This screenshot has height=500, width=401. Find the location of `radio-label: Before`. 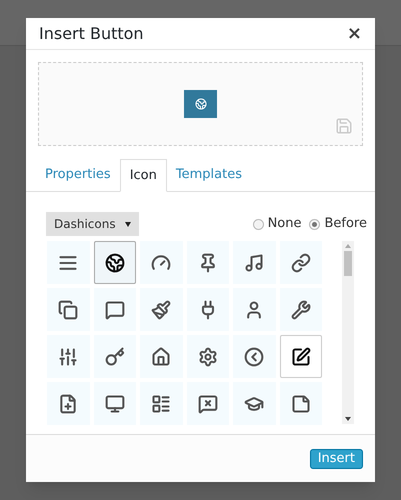

radio-label: Before is located at coordinates (345, 224).